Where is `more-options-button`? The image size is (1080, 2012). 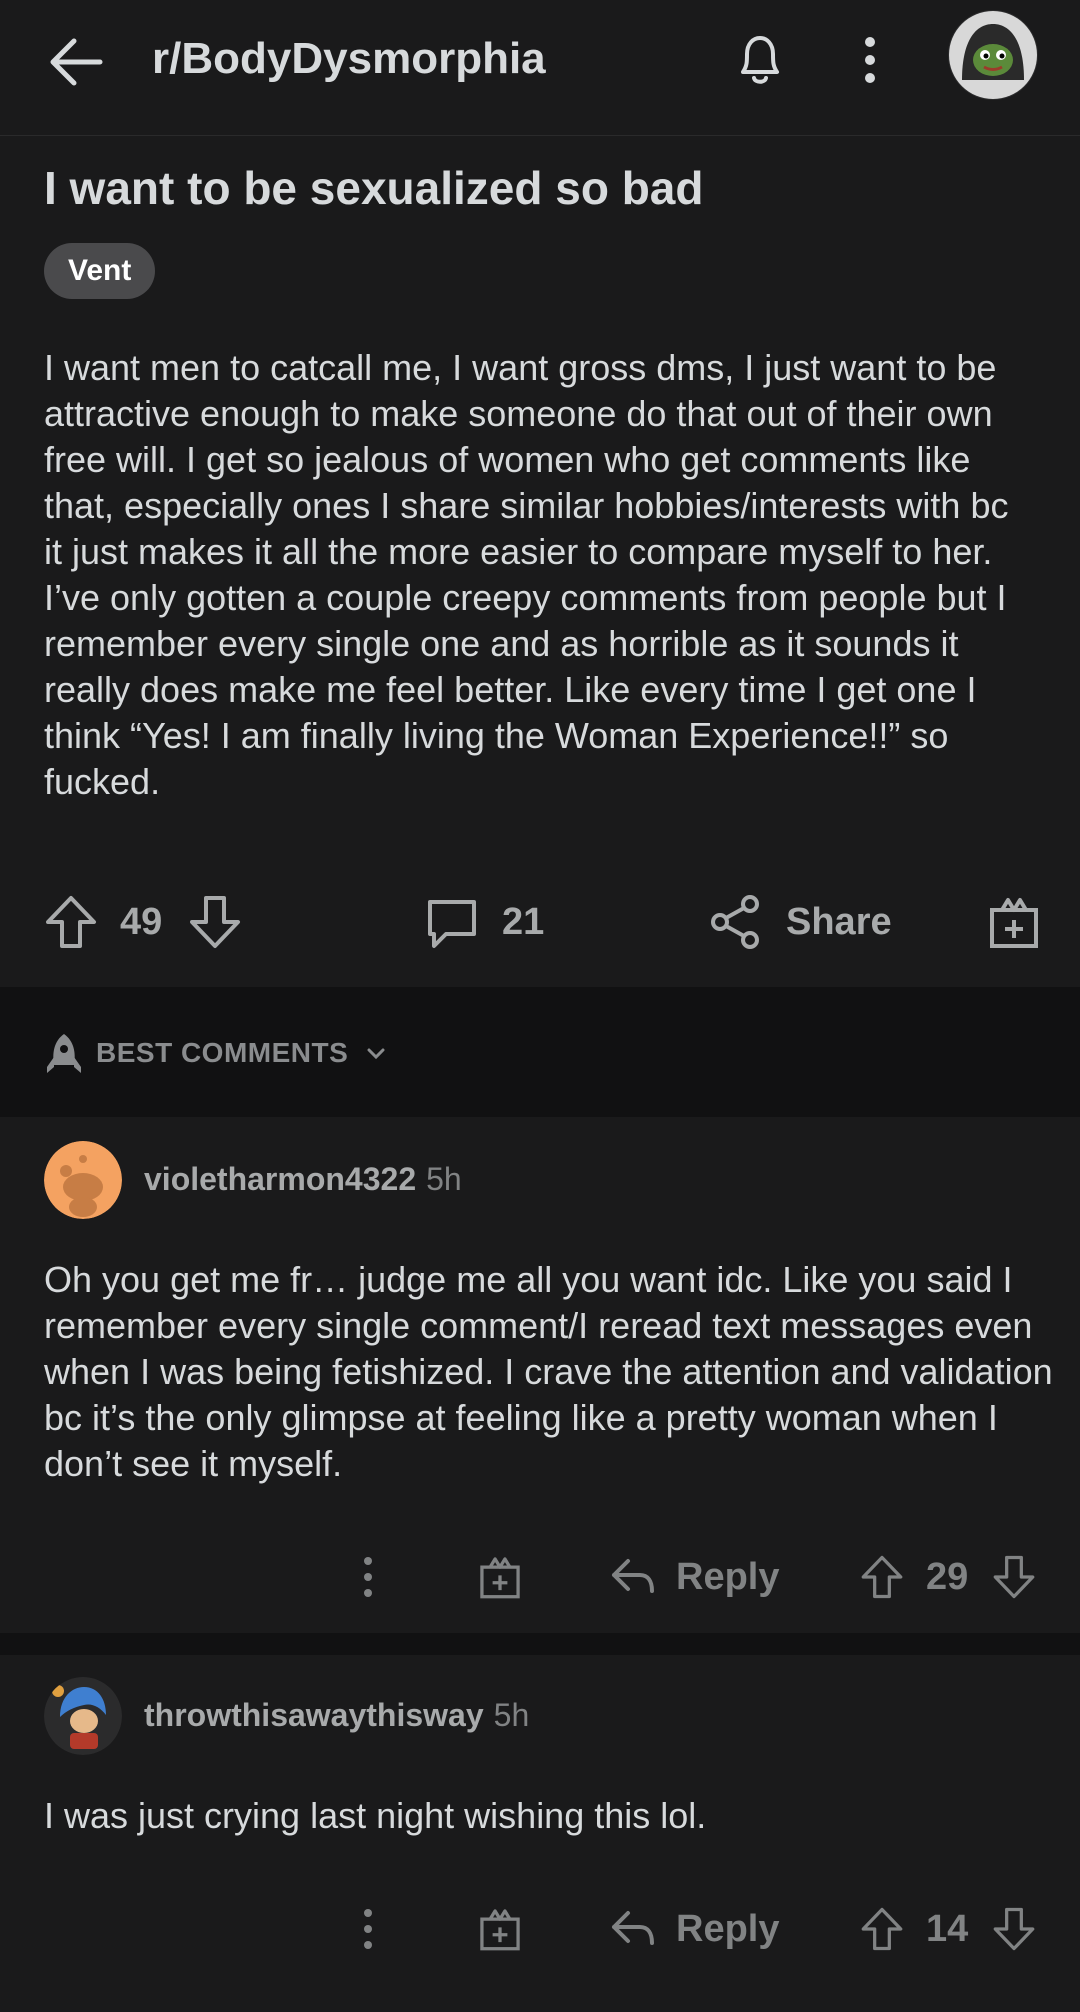 more-options-button is located at coordinates (870, 60).